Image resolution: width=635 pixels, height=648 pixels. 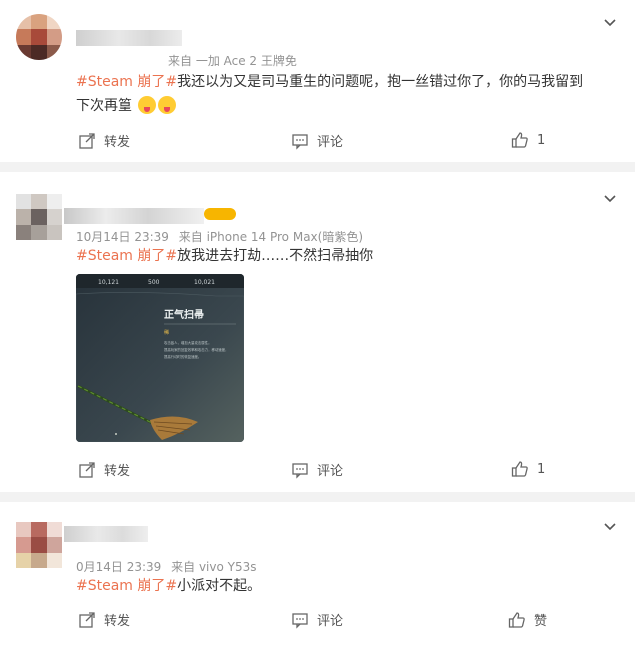 What do you see at coordinates (118, 567) in the screenshot?
I see `post-time: 0月14日 23:39` at bounding box center [118, 567].